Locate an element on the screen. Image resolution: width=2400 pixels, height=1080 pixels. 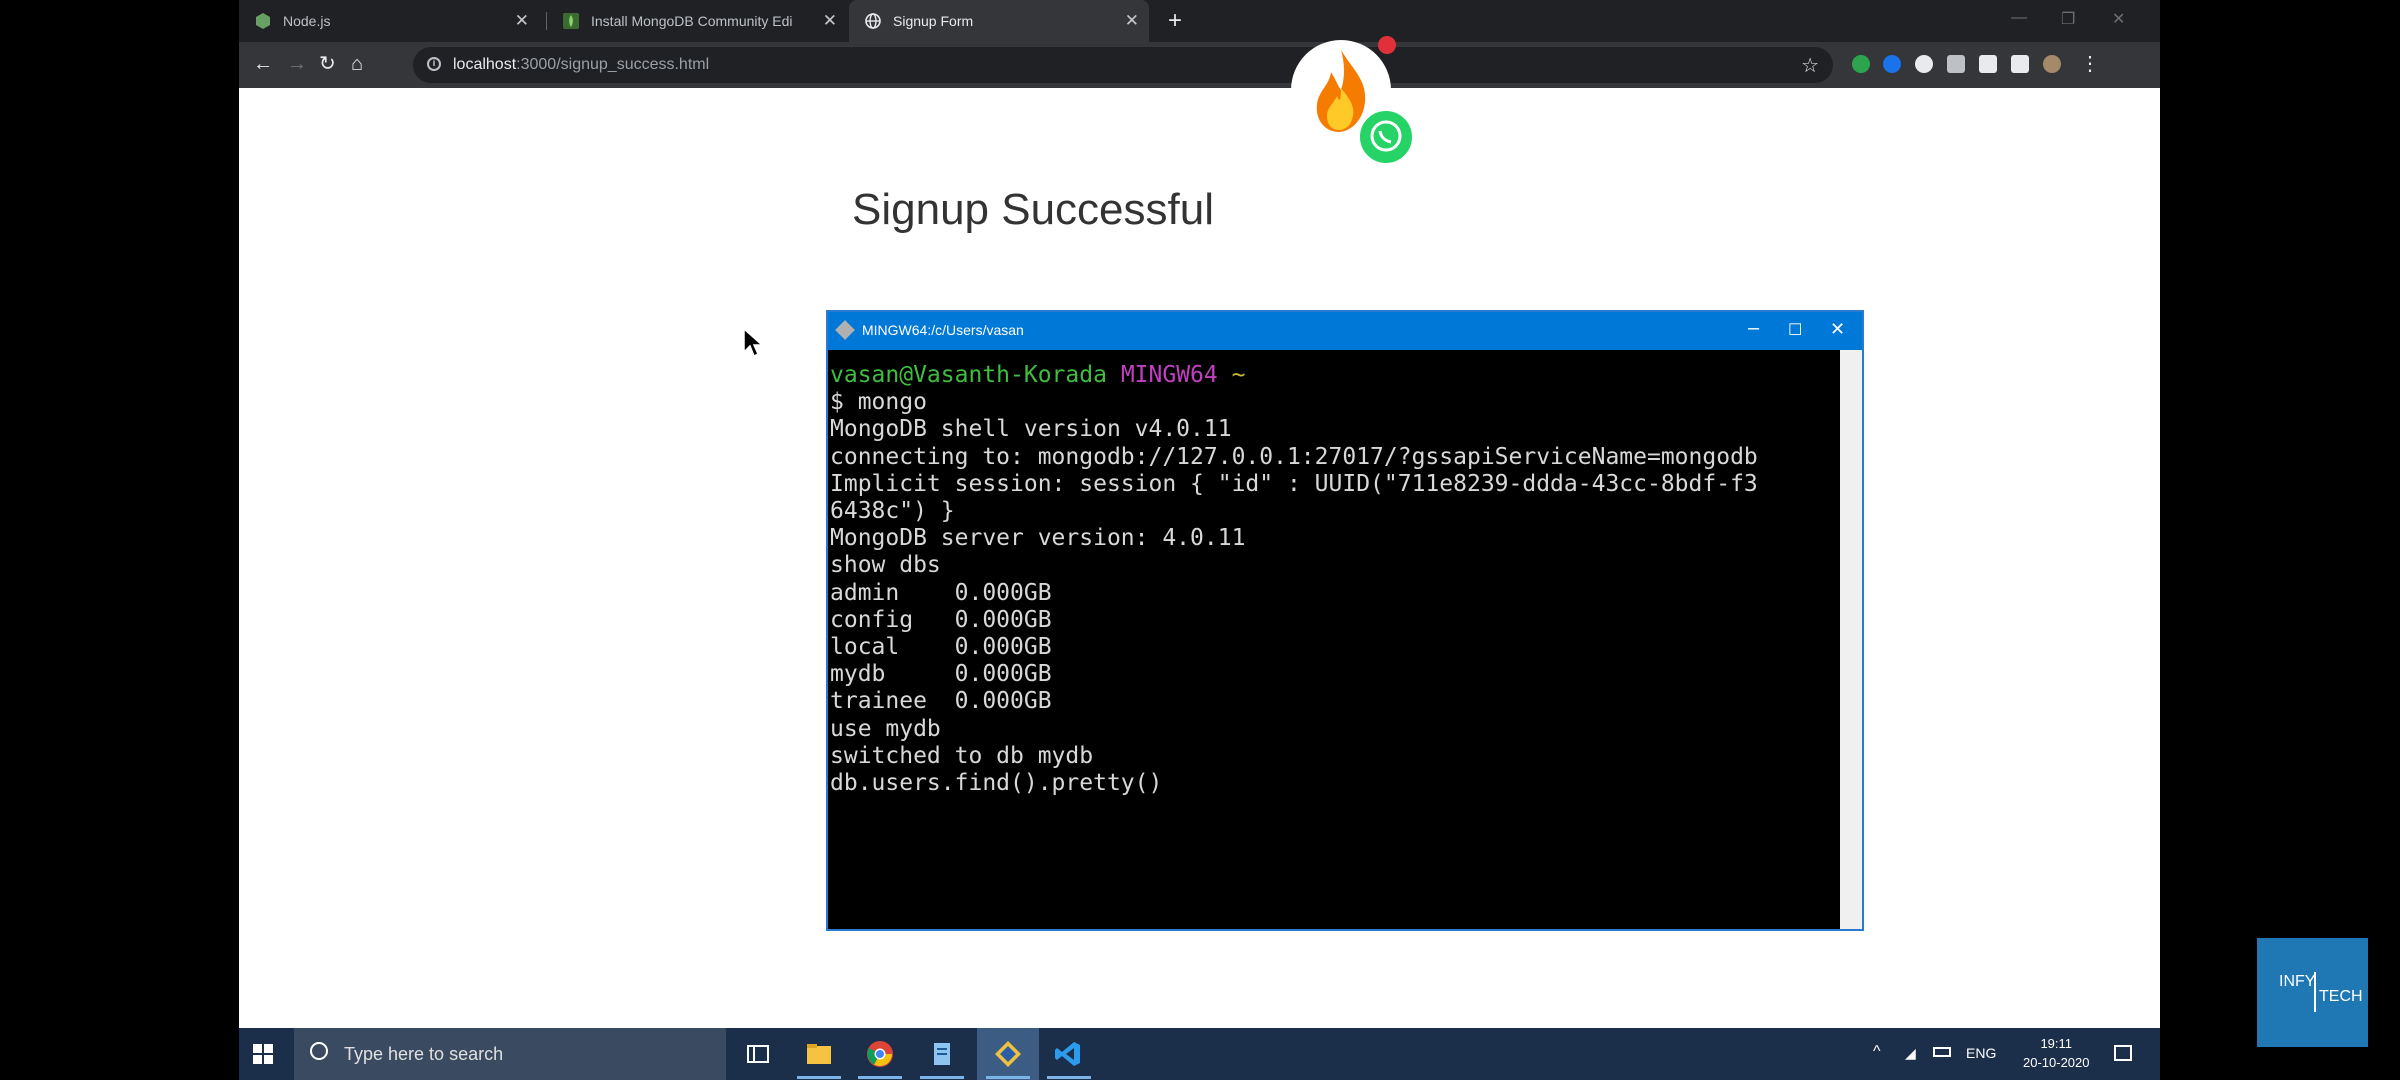
restore-window-icon: ❐ is located at coordinates (2068, 19).